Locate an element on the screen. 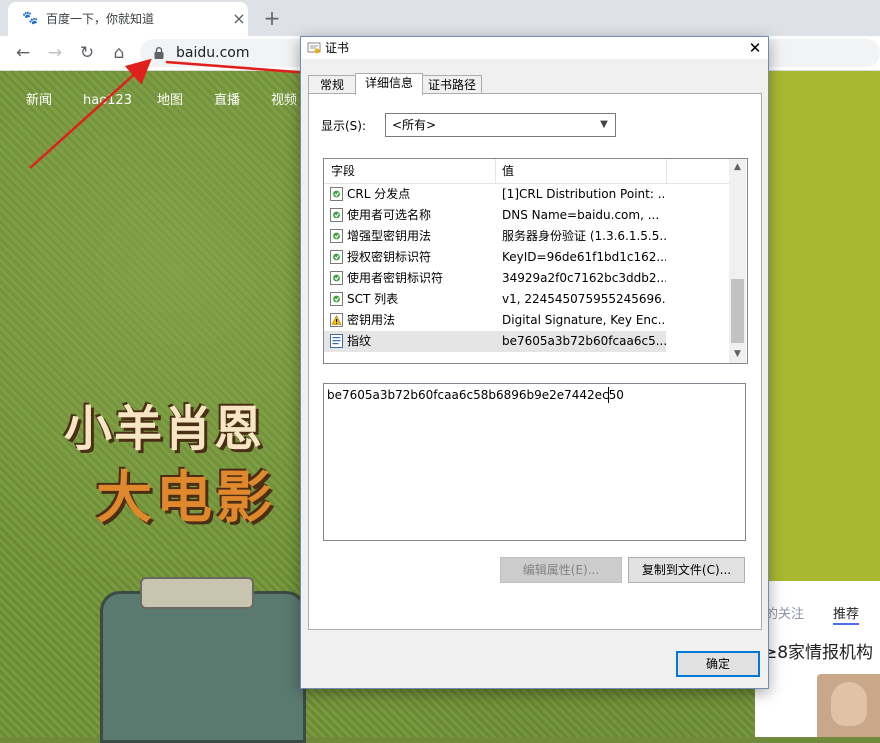 Image resolution: width=880 pixels, height=743 pixels. row-field-name: 指纹 is located at coordinates (359, 341).